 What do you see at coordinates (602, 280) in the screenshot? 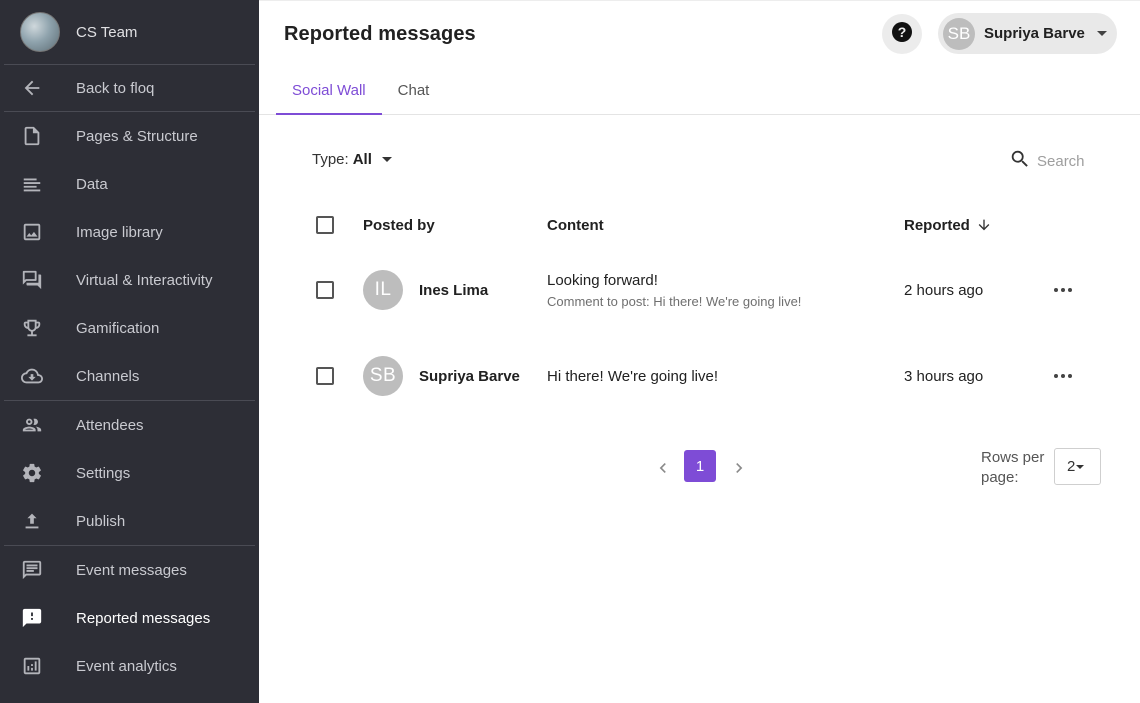
I see `message-text: Looking forward!` at bounding box center [602, 280].